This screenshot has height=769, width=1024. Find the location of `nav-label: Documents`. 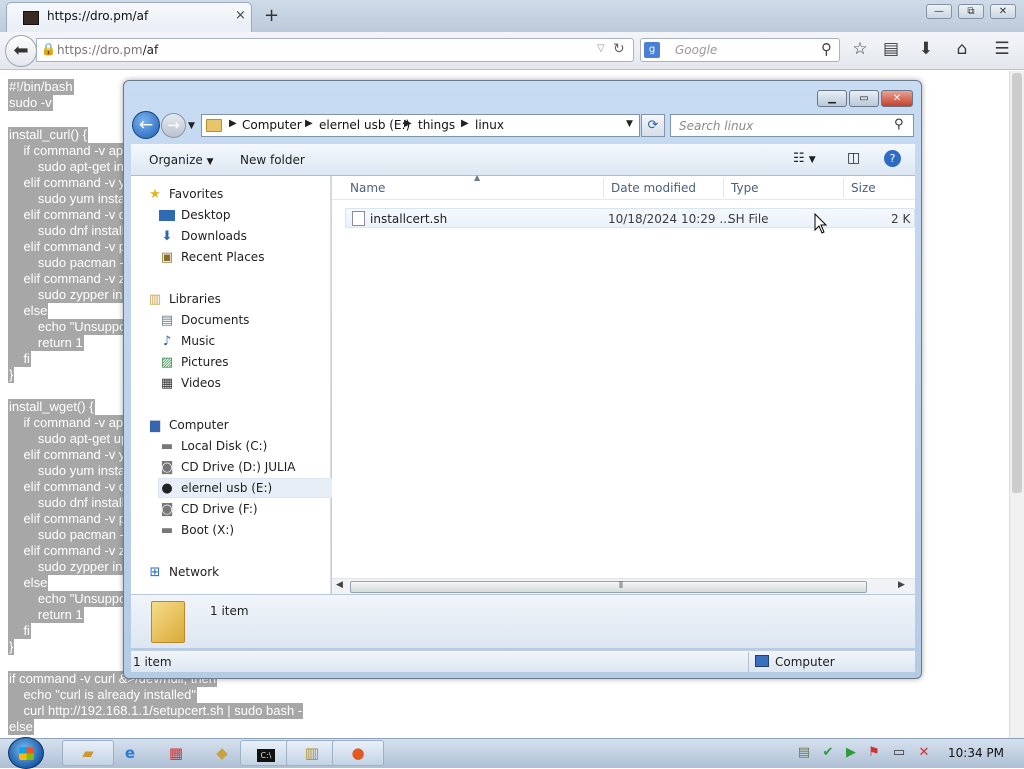

nav-label: Documents is located at coordinates (215, 320).